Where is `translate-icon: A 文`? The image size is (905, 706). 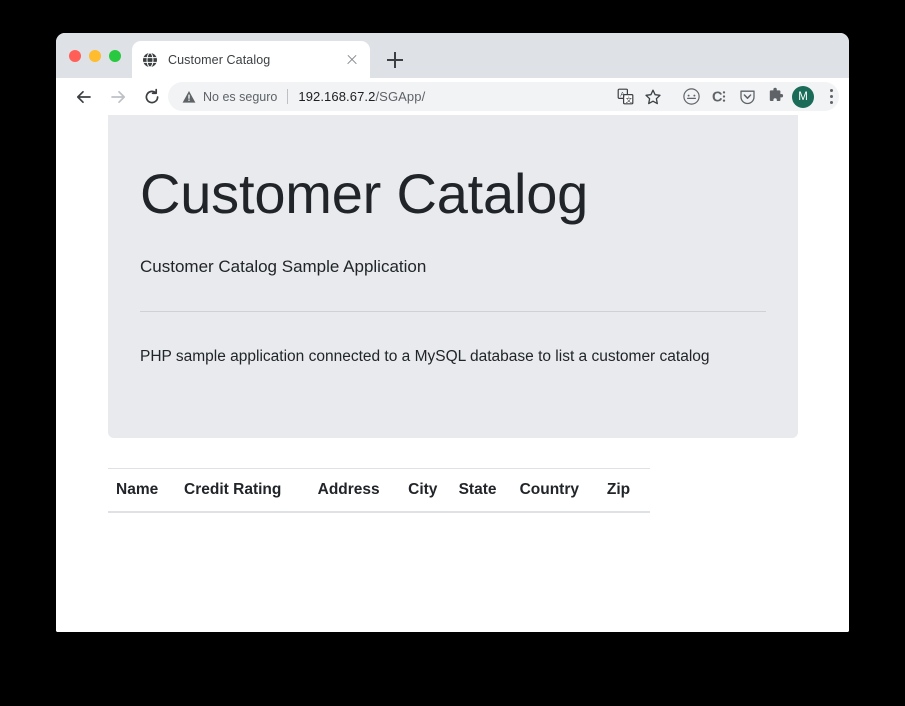
translate-icon: A 文 is located at coordinates (625, 96).